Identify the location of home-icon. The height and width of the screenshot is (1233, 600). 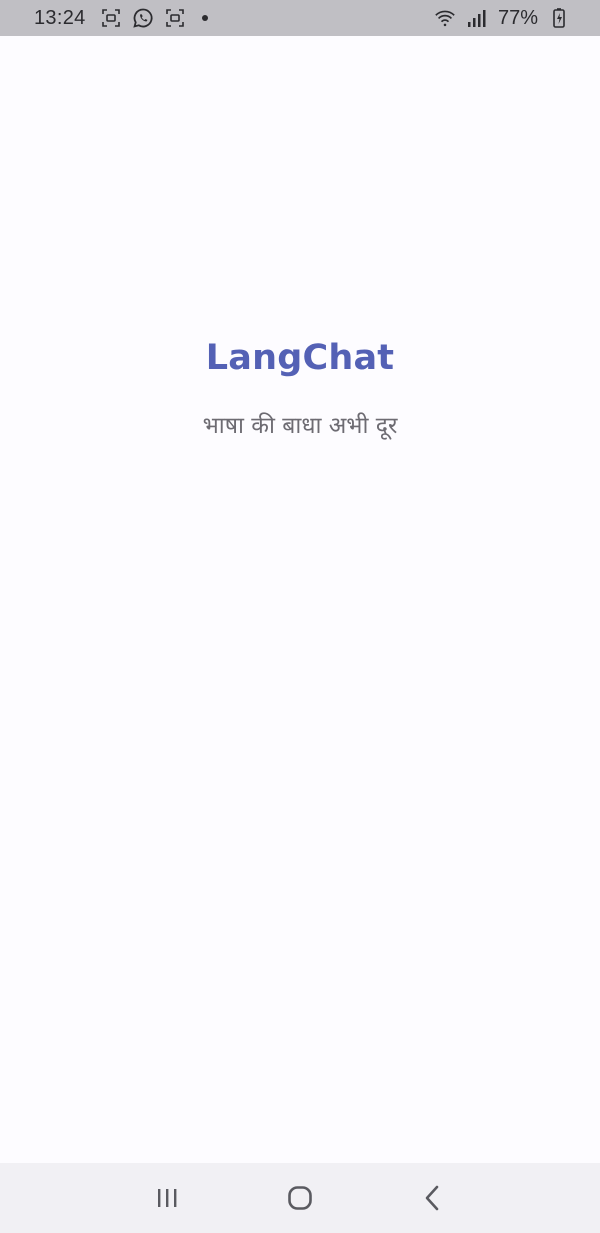
(300, 1198).